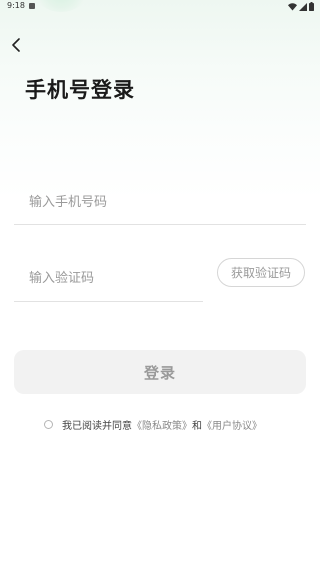 The height and width of the screenshot is (569, 320). What do you see at coordinates (261, 272) in the screenshot?
I see `get-code-button: 获取验证码` at bounding box center [261, 272].